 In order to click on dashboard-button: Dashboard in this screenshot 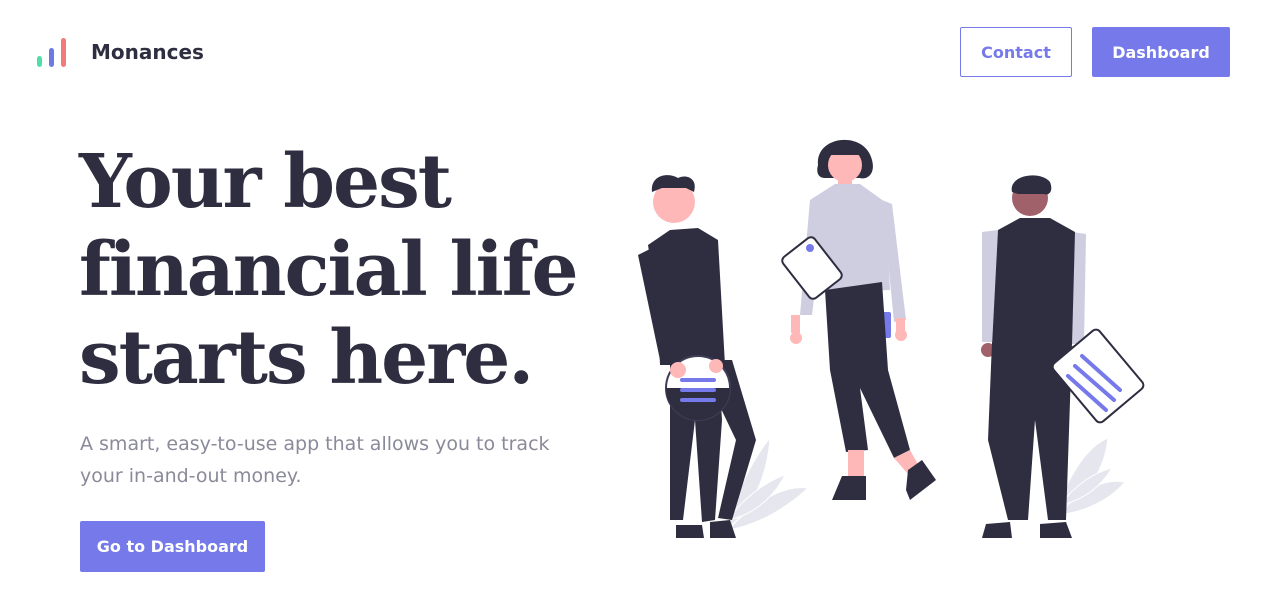, I will do `click(1161, 52)`.